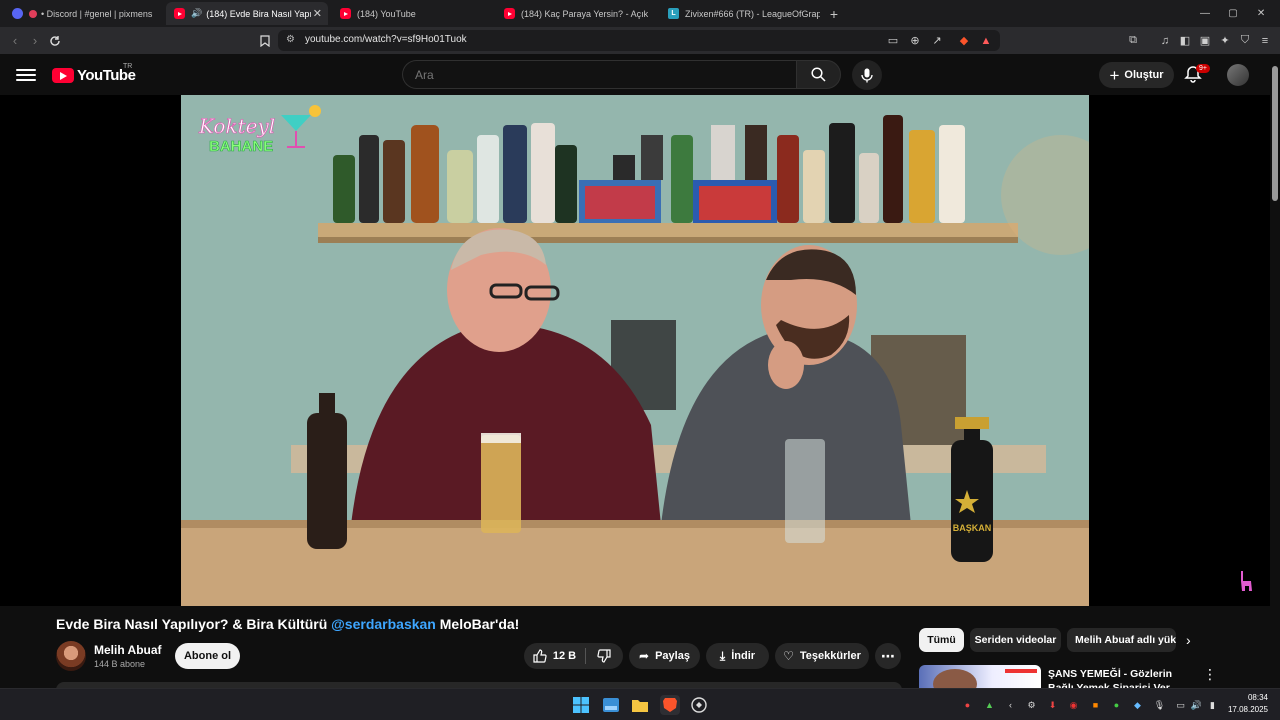 The image size is (1280, 720). I want to click on microphone-icon, so click(867, 75).